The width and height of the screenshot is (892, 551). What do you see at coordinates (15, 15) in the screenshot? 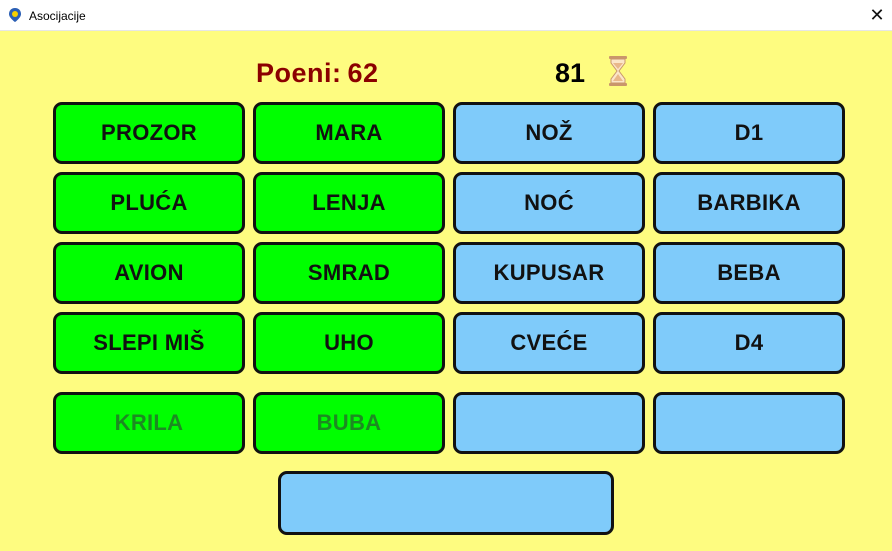
I see `app-icon` at bounding box center [15, 15].